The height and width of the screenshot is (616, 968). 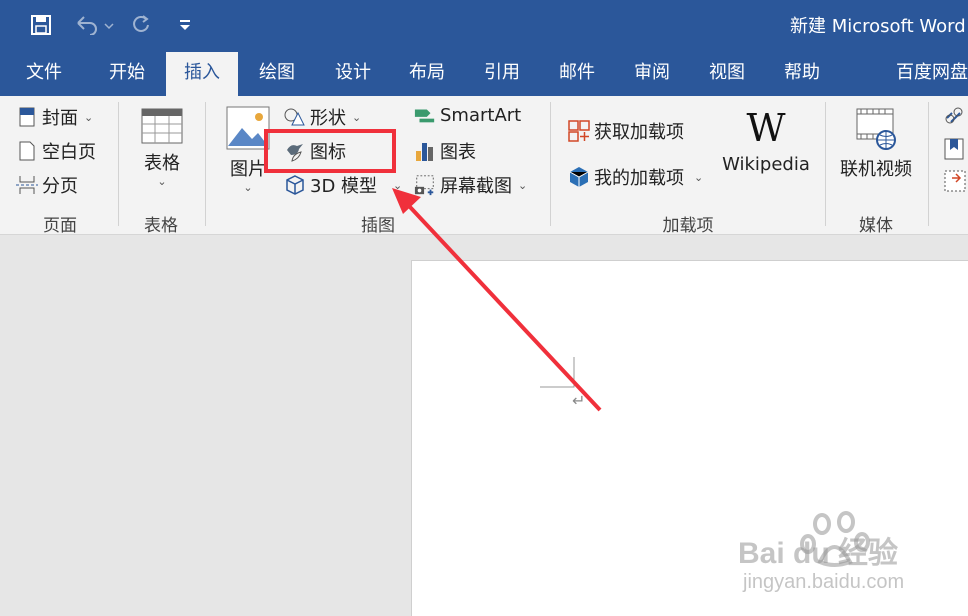 I want to click on watermark-url: jingyan.baidu.com, so click(x=824, y=582).